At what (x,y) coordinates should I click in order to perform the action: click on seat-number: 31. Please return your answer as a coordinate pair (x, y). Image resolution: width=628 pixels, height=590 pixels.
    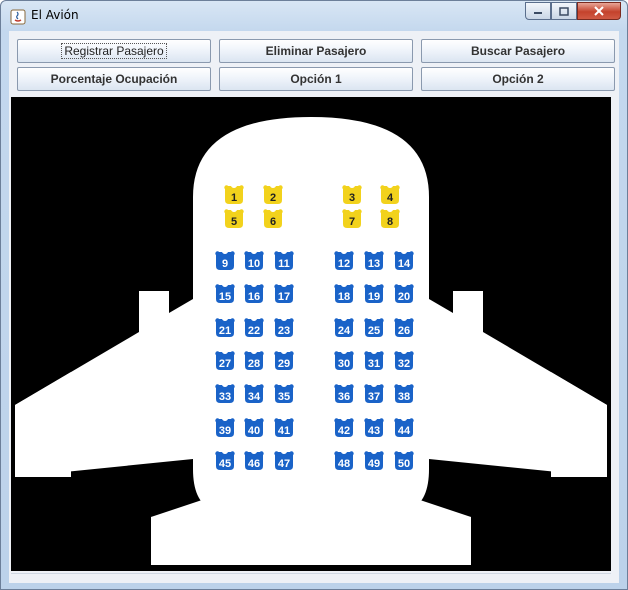
    Looking at the image, I should click on (374, 363).